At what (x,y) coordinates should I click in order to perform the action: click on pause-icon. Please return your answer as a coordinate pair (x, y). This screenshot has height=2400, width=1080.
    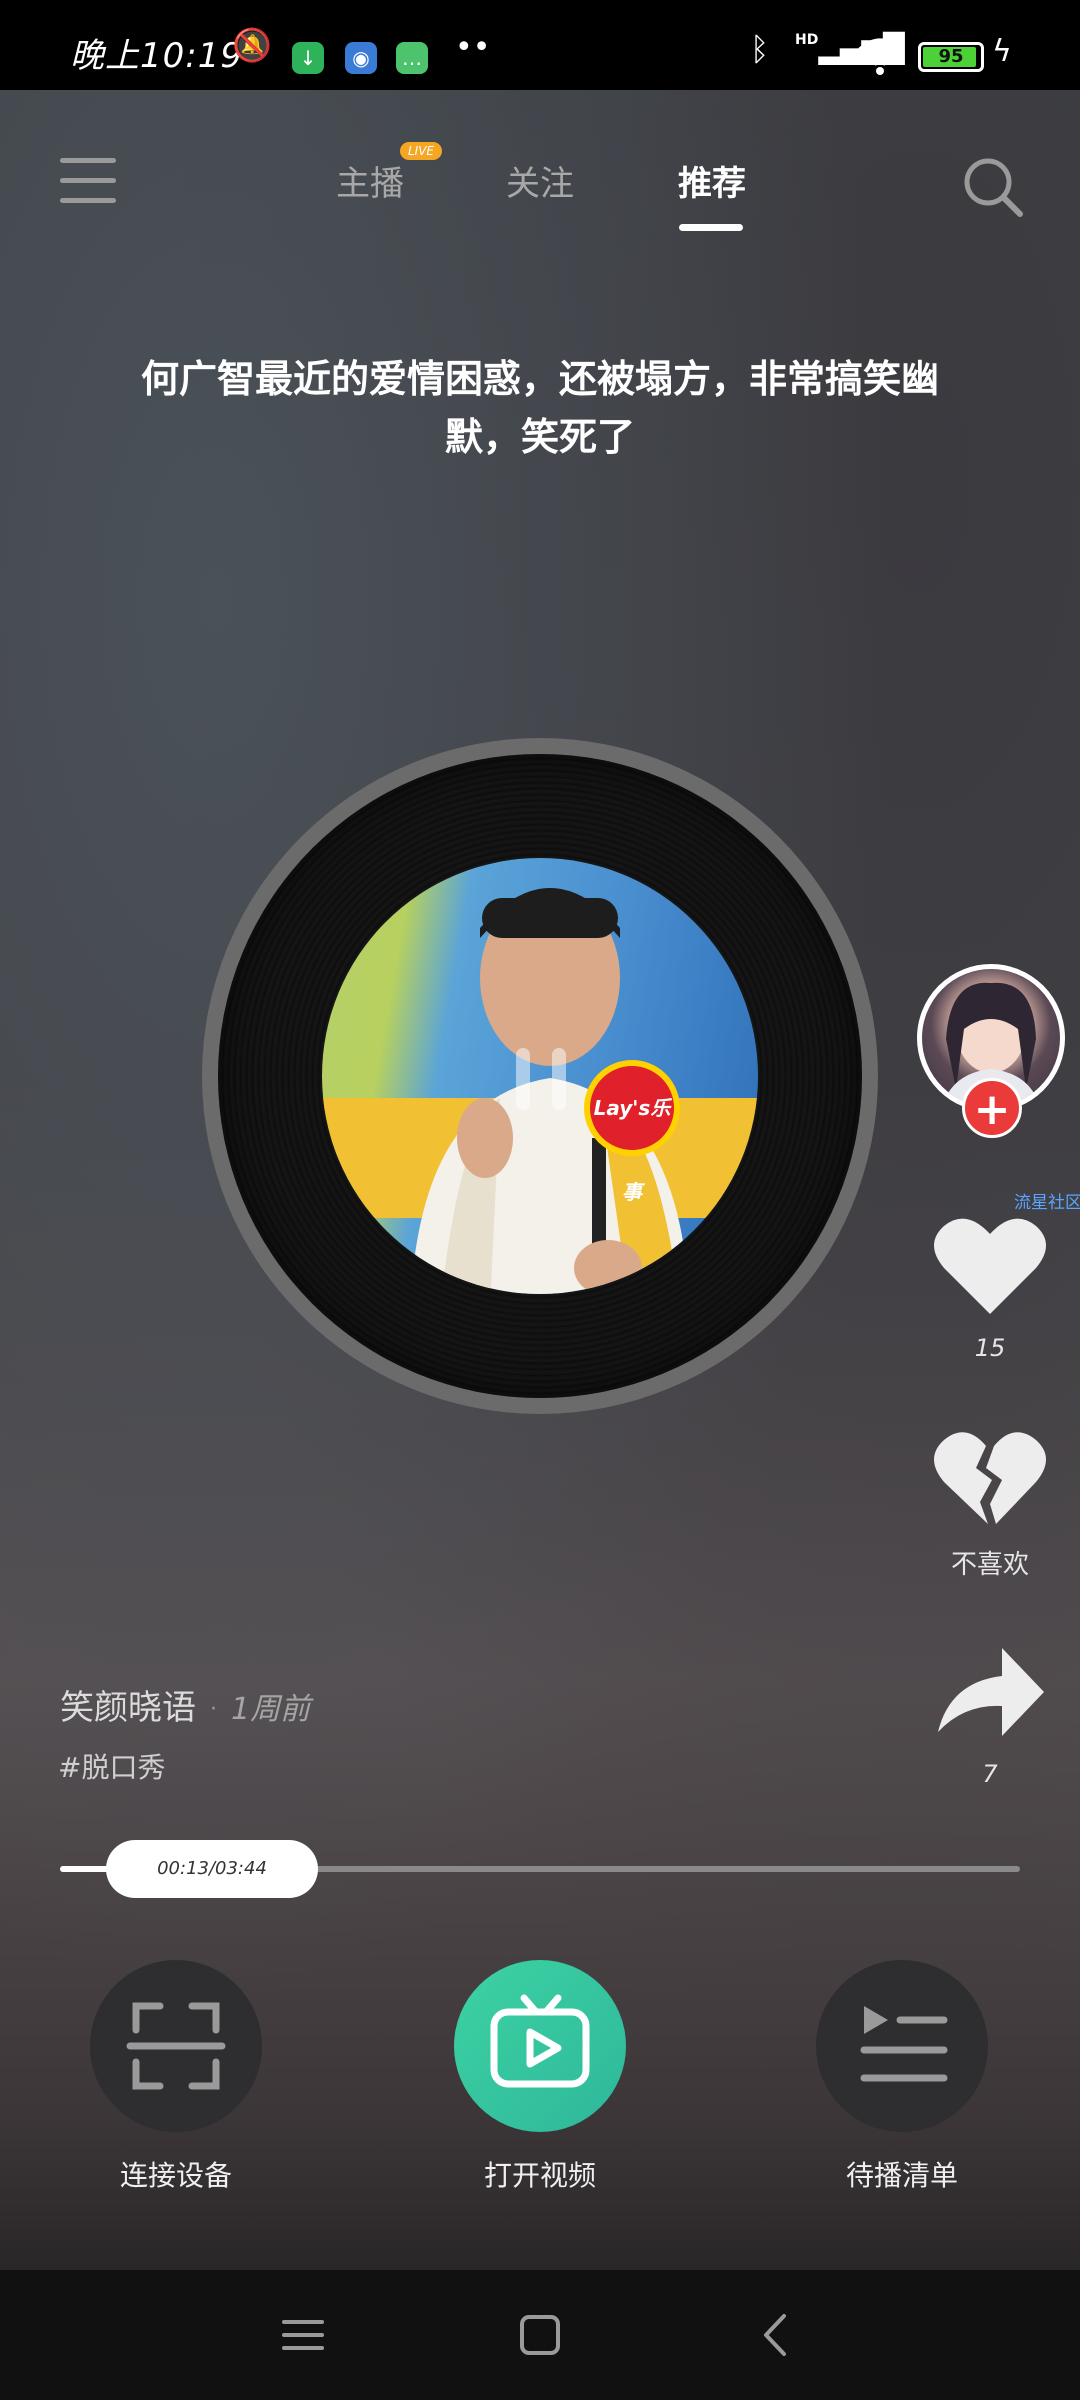
    Looking at the image, I should click on (541, 1079).